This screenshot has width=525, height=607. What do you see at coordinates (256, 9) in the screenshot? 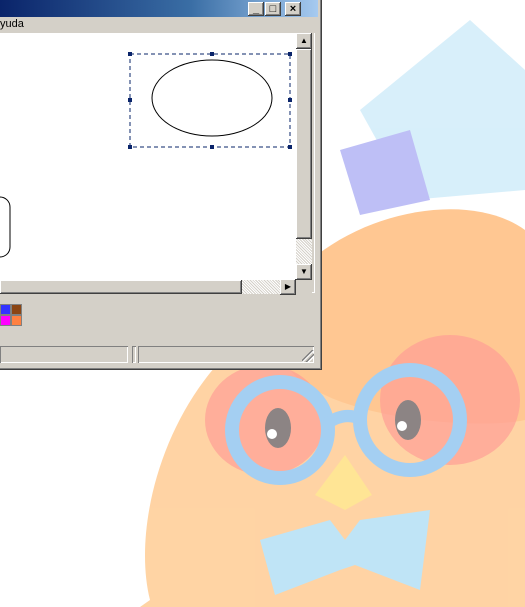
I see `minimize-button: _` at bounding box center [256, 9].